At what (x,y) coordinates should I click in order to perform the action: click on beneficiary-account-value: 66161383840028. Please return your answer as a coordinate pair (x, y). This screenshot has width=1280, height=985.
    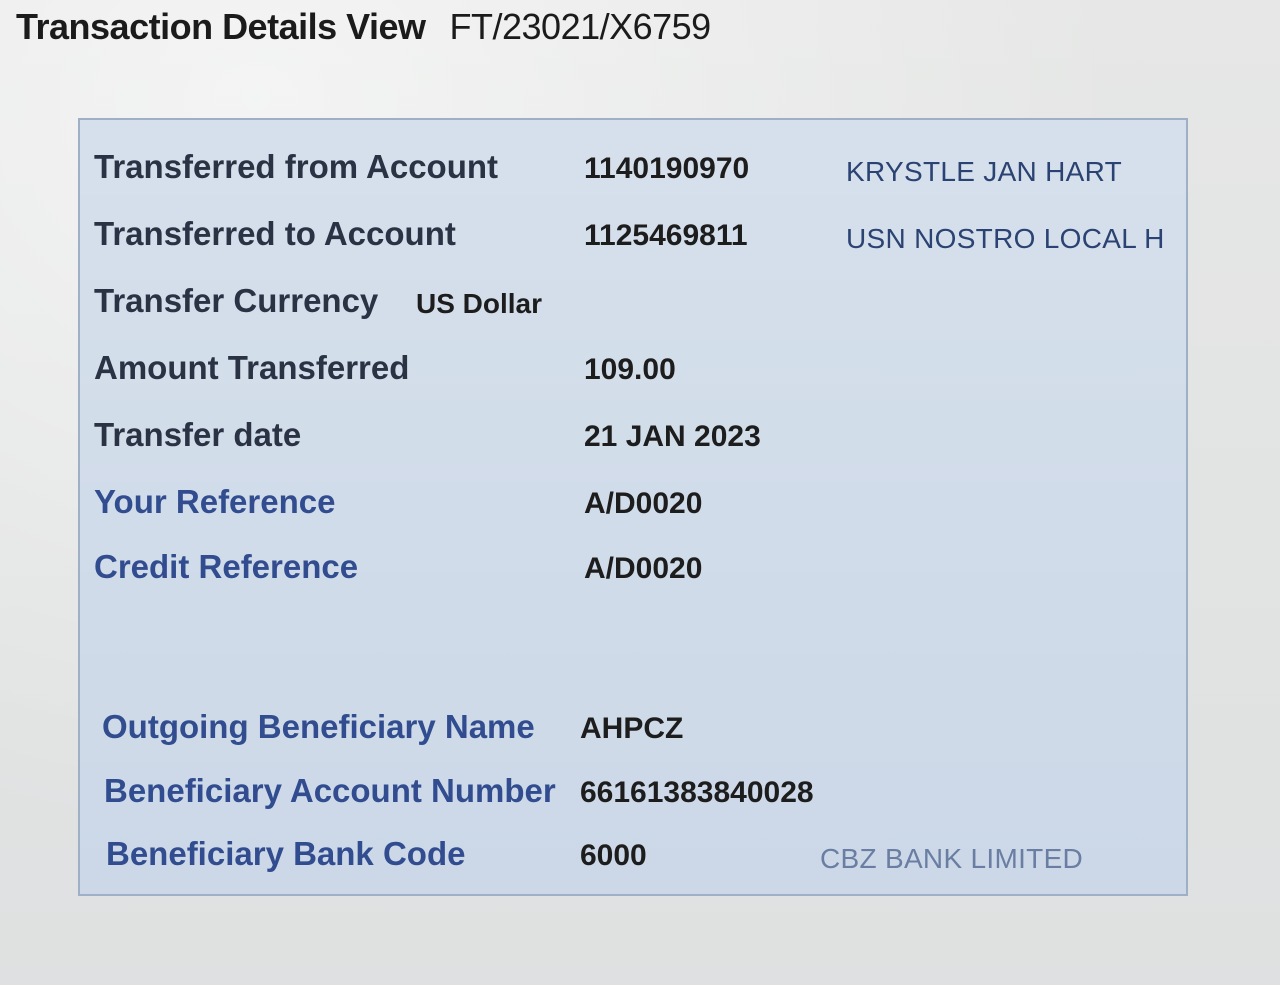
    Looking at the image, I should click on (697, 792).